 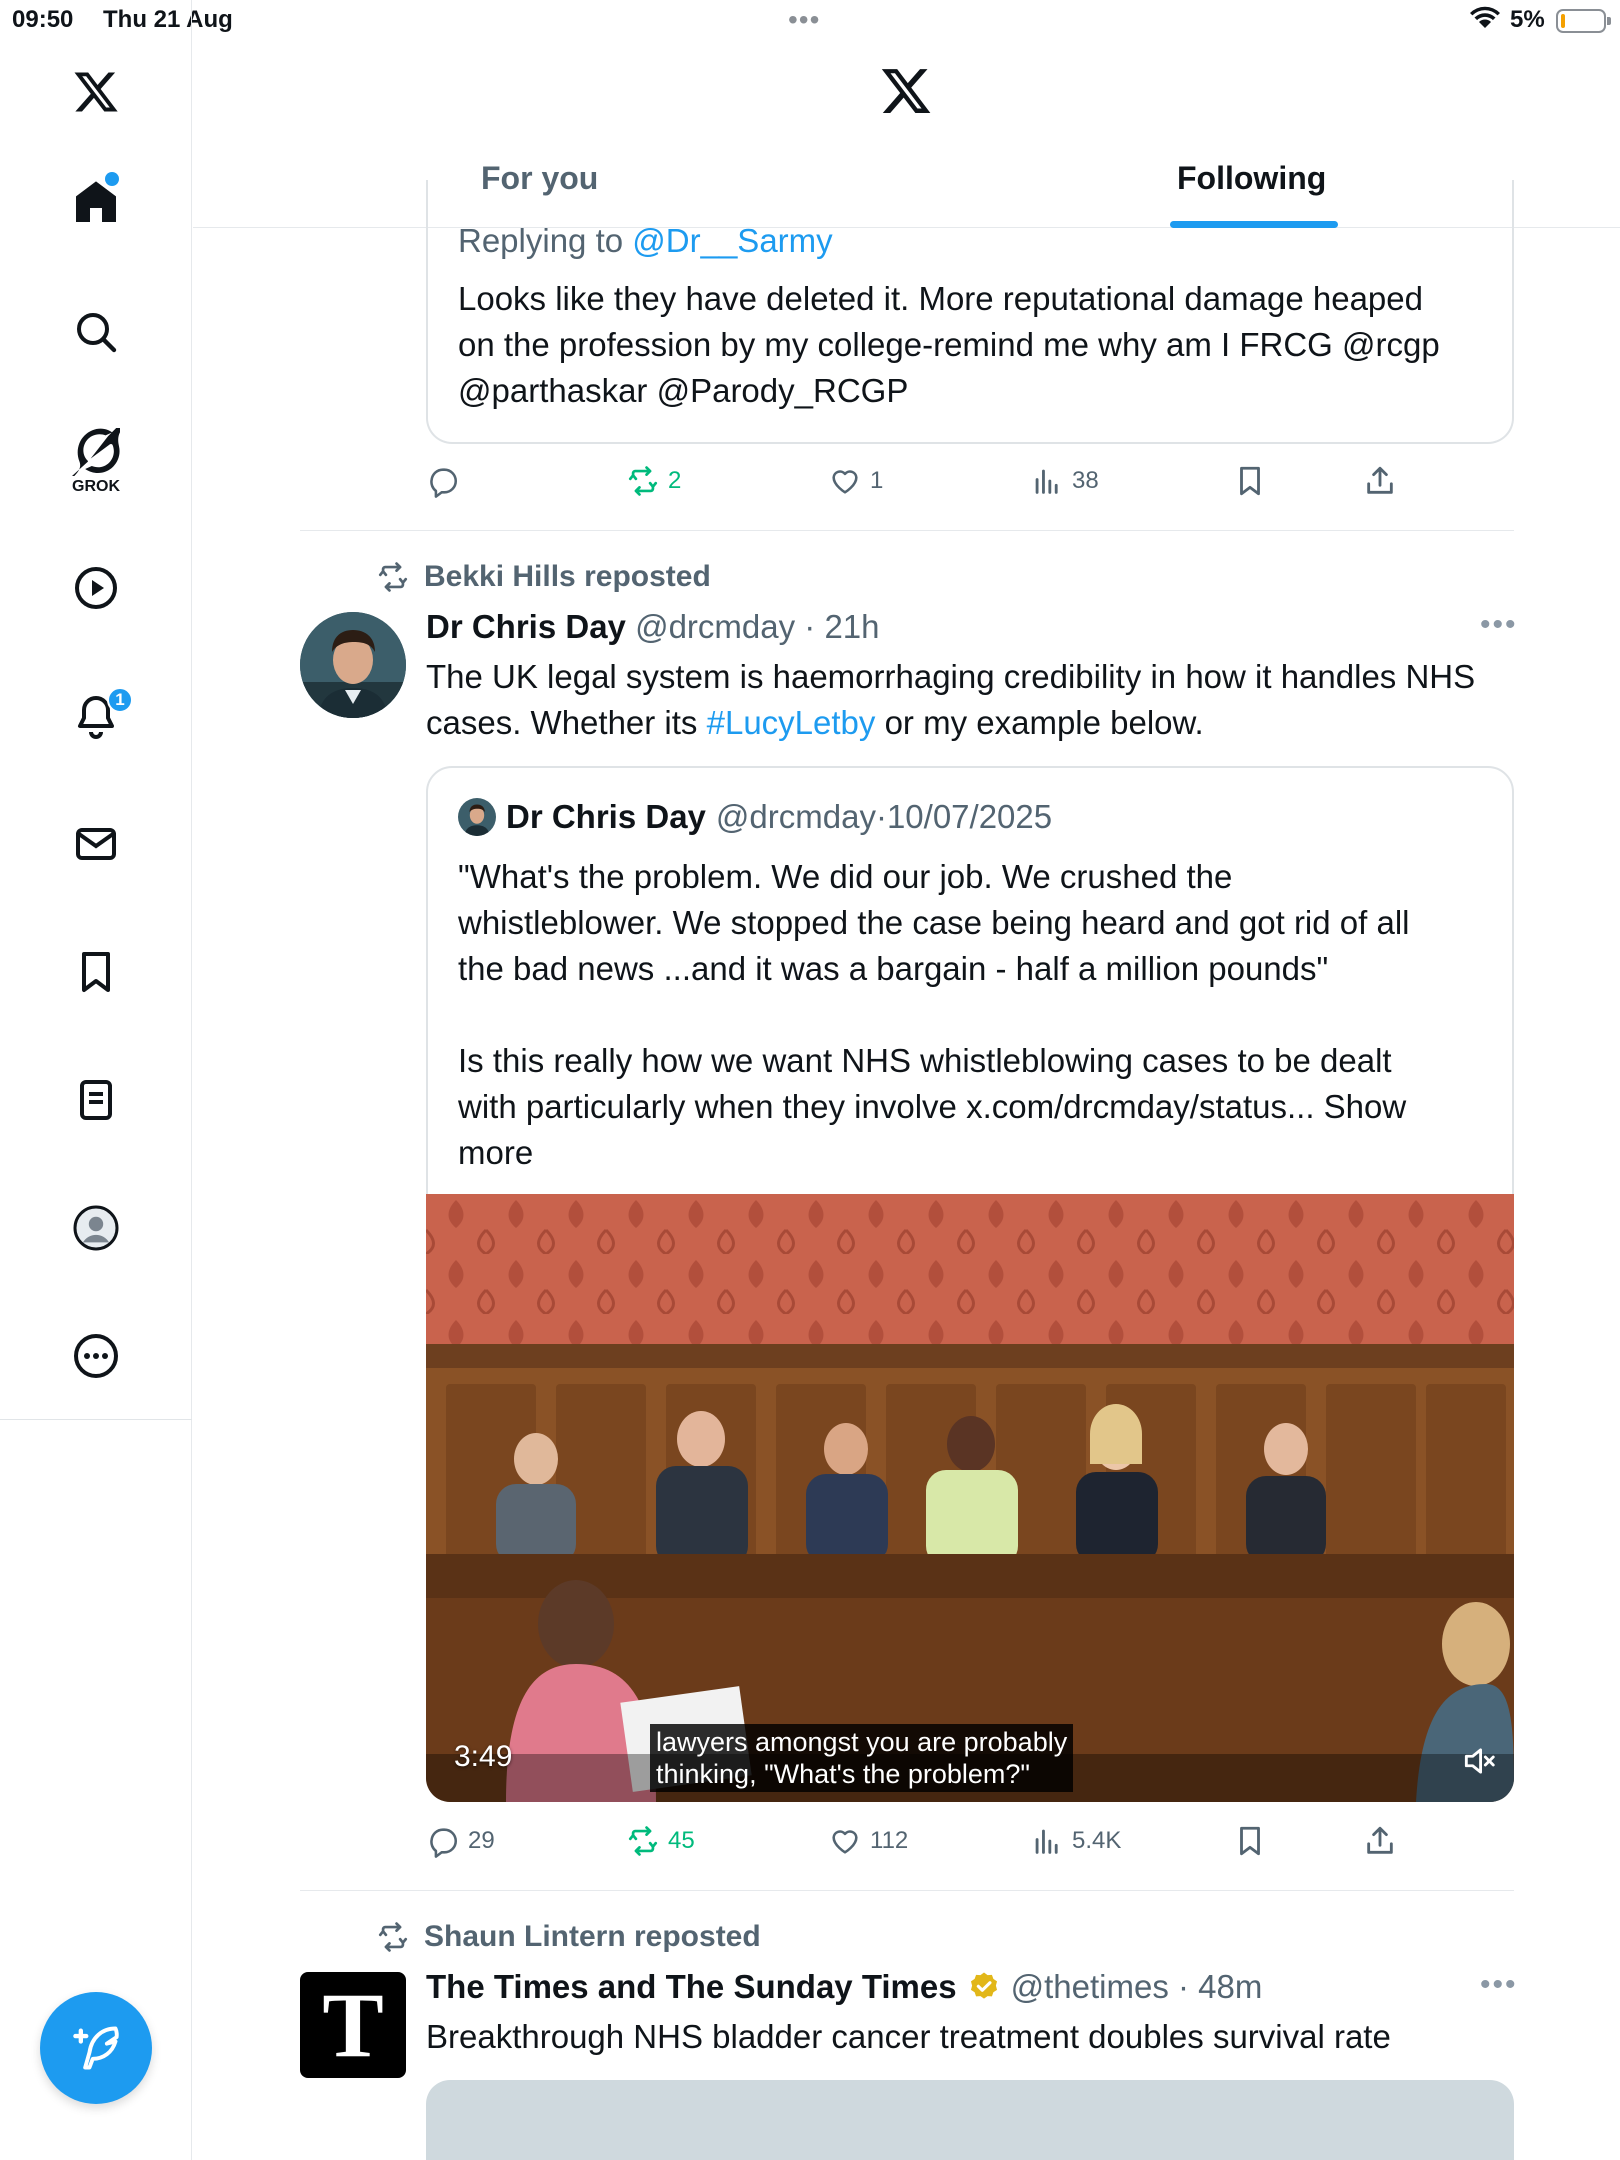 I want to click on tweet-time: 21h, so click(x=851, y=626).